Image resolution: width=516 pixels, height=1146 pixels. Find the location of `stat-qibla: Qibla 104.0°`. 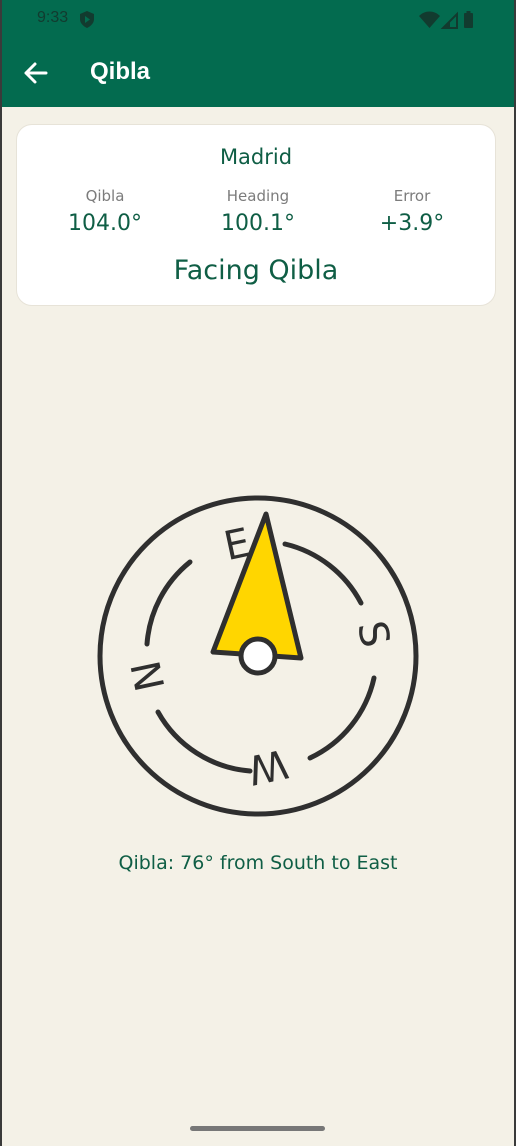

stat-qibla: Qibla 104.0° is located at coordinates (105, 211).